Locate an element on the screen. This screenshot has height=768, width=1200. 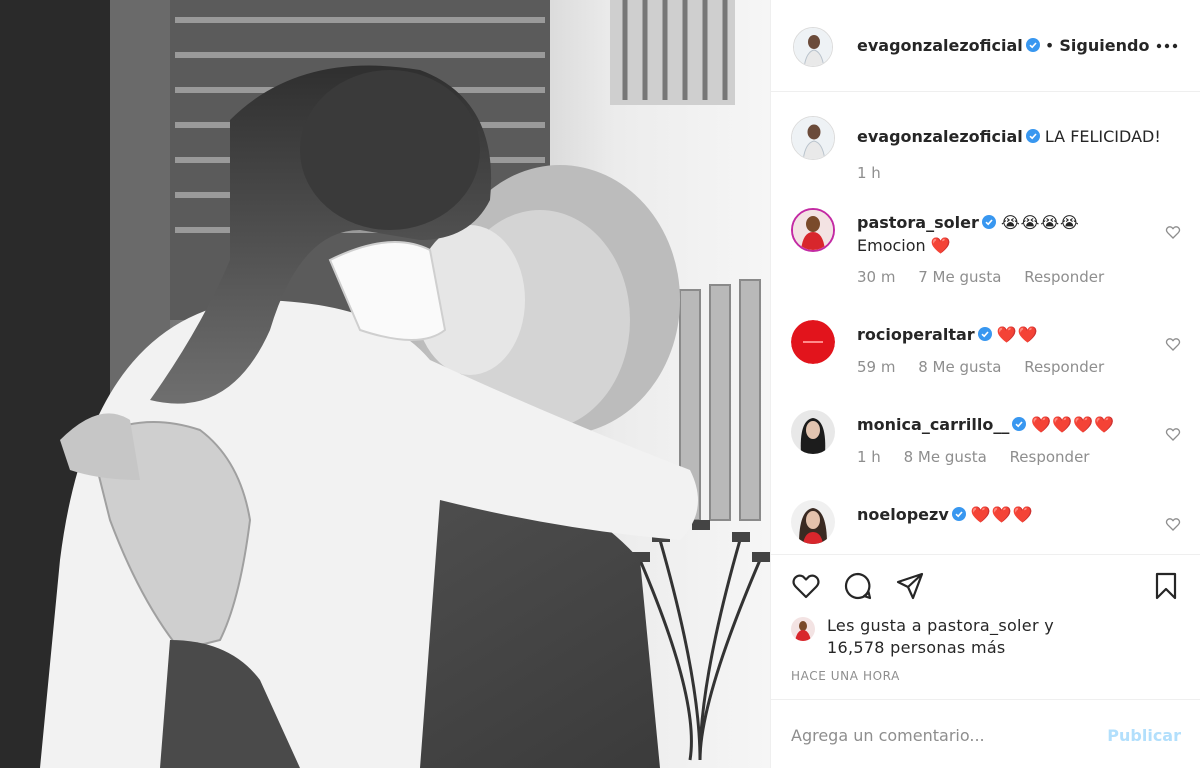
comment-time: 1 h is located at coordinates (869, 457).